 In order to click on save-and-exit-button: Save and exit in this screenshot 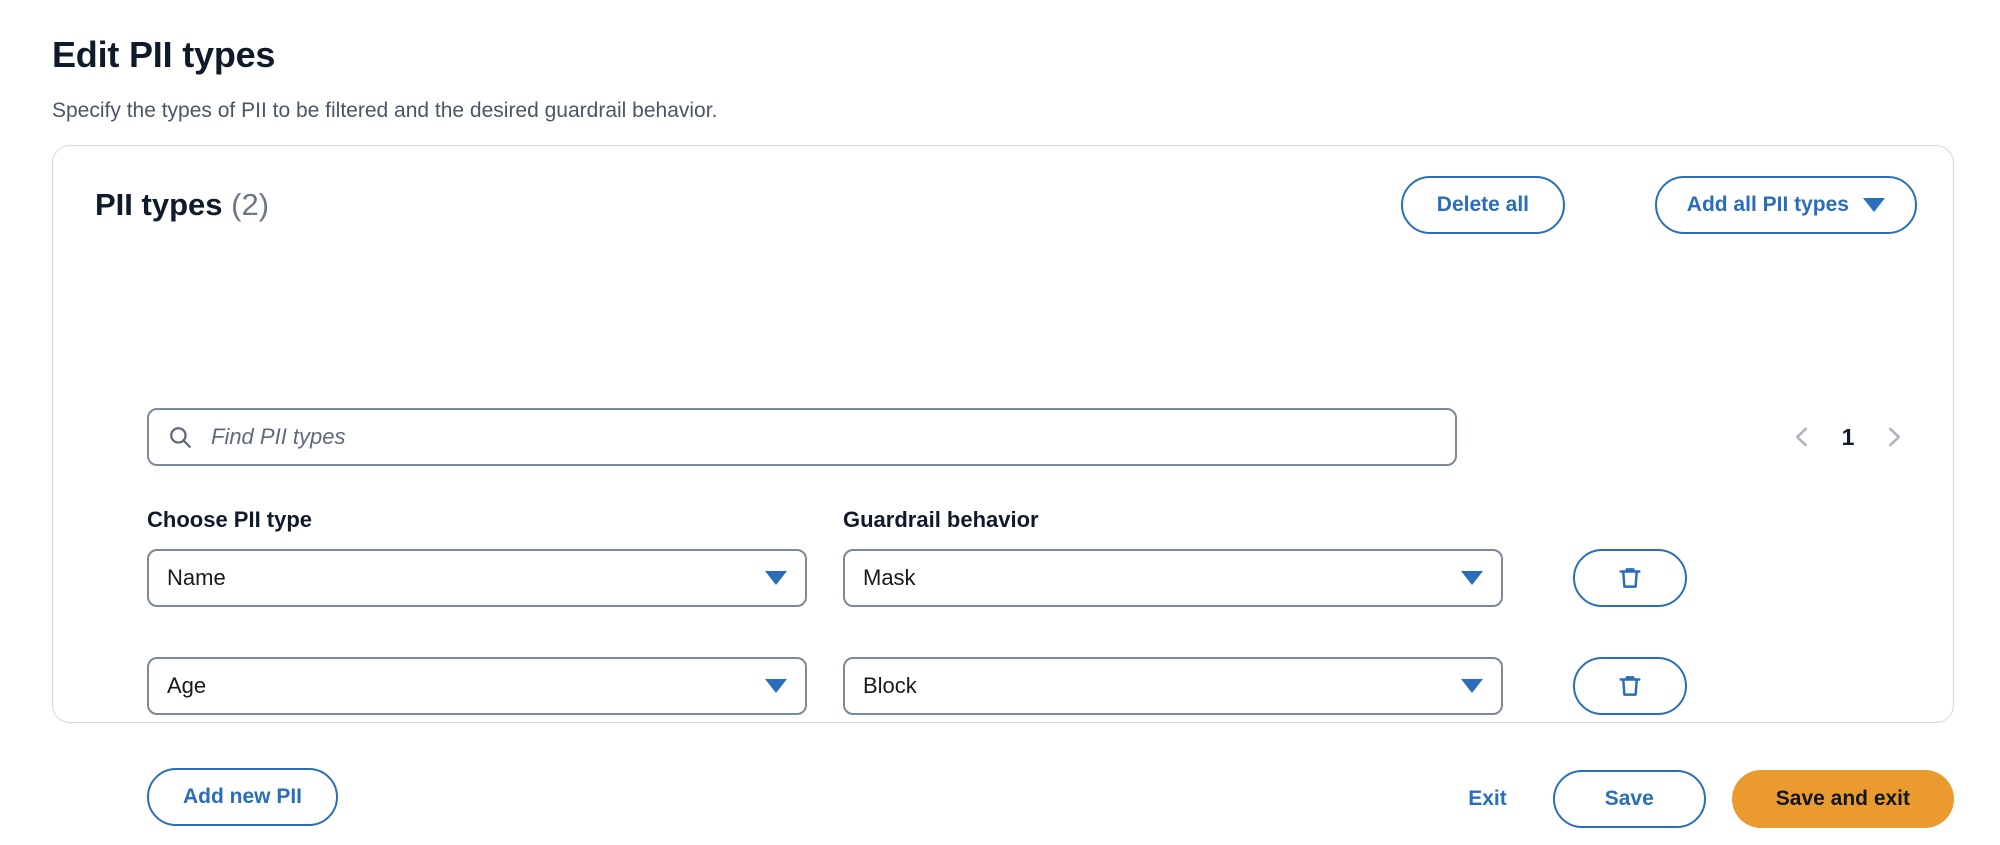, I will do `click(1842, 799)`.